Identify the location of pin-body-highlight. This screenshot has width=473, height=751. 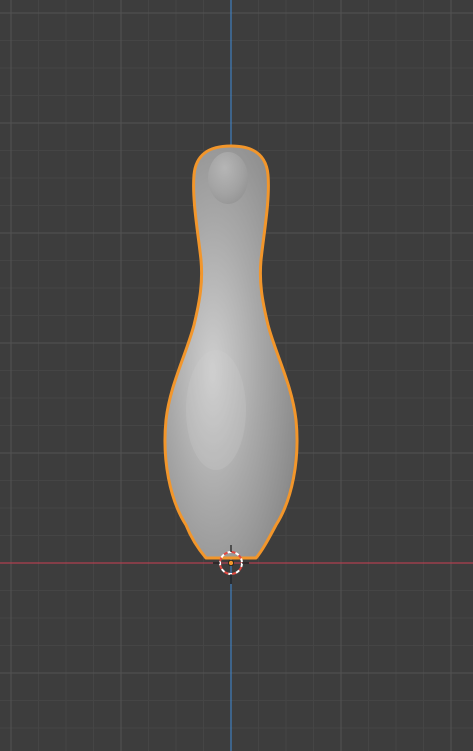
(216, 410).